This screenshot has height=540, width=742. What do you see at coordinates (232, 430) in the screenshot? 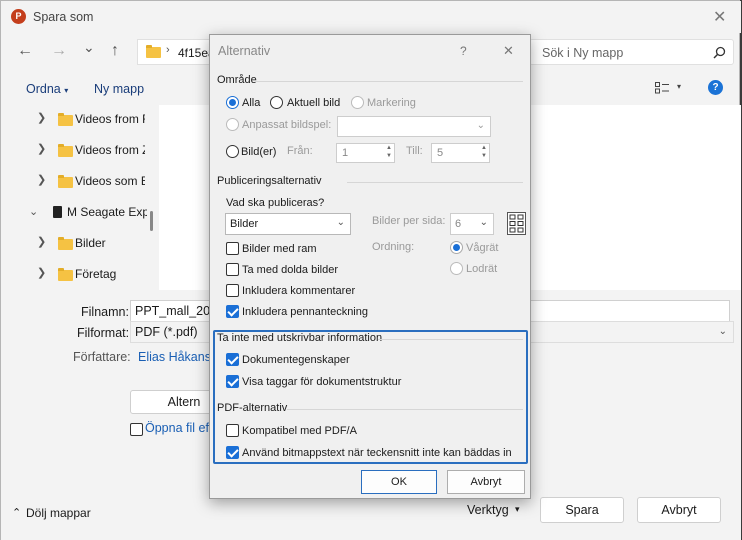
I see `pdfa-checkbox` at bounding box center [232, 430].